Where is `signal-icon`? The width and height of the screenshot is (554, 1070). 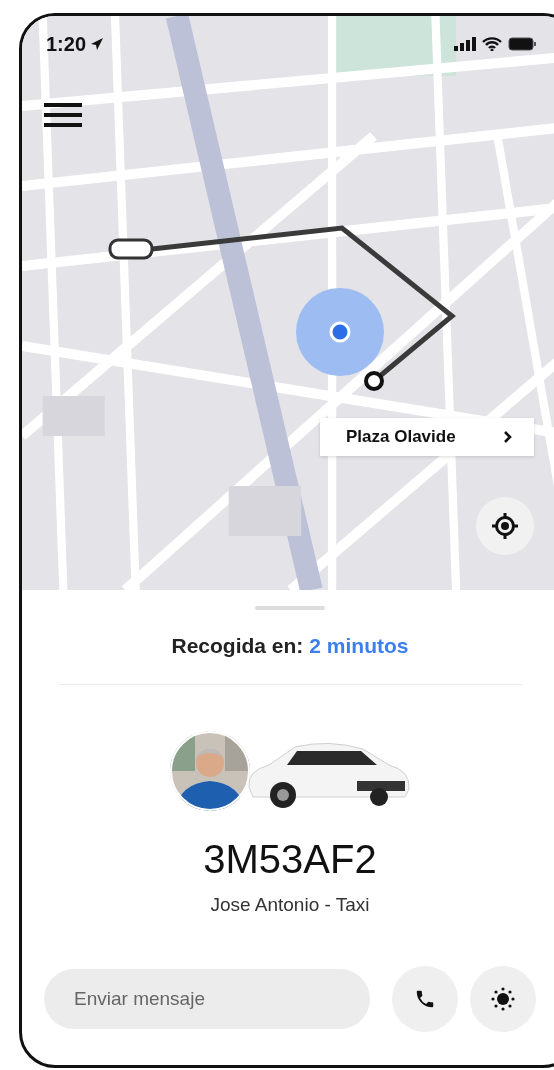
signal-icon is located at coordinates (465, 44).